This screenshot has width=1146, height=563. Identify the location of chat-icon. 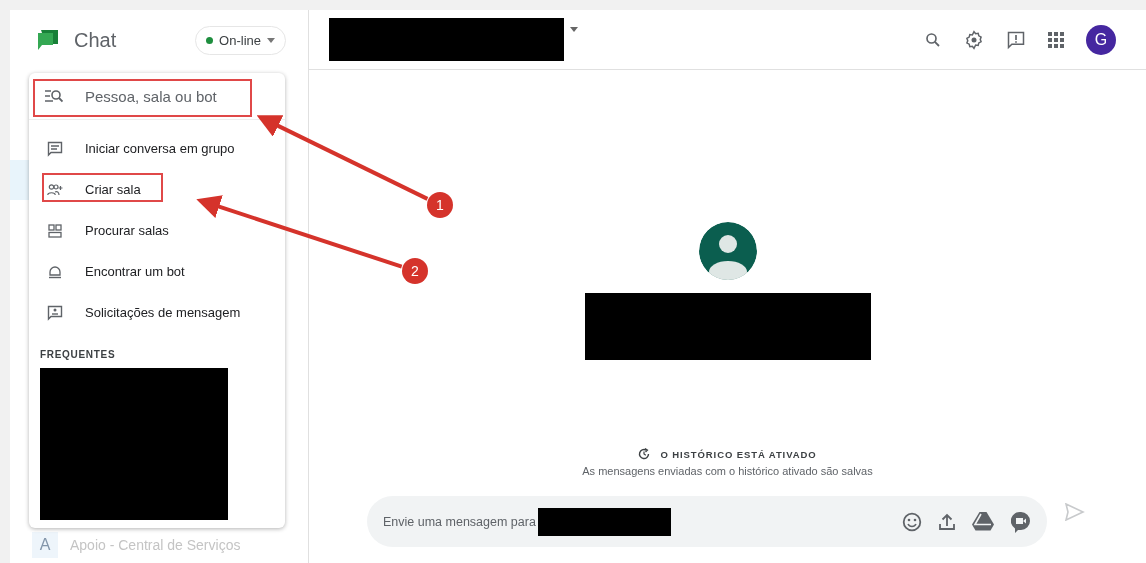
(55, 148).